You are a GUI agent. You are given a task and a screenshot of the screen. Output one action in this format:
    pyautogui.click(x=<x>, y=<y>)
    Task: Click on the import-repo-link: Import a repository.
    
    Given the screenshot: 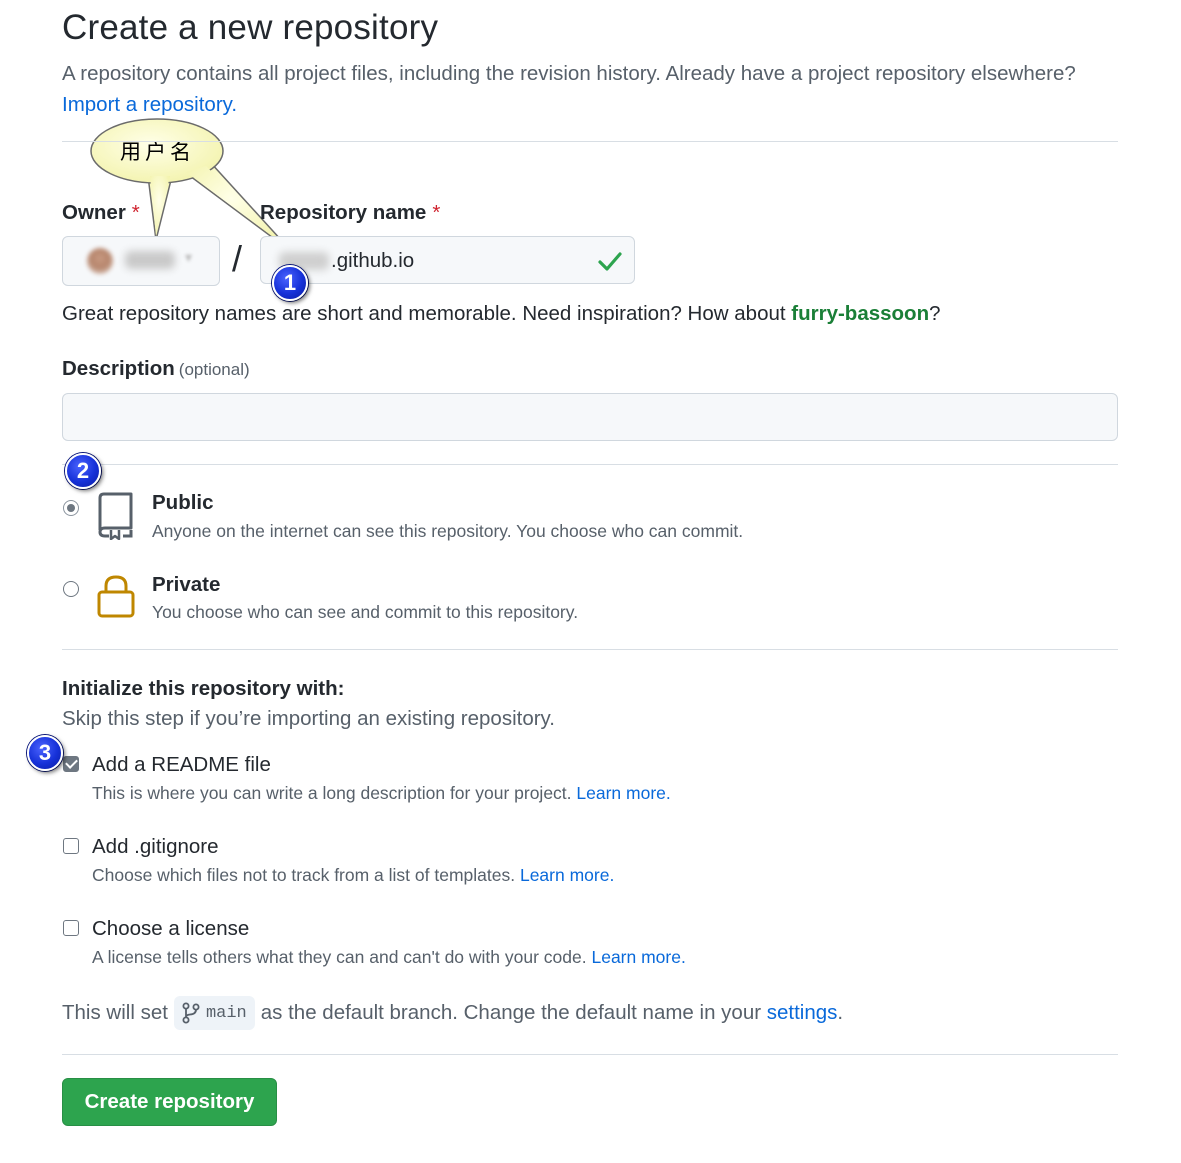 What is the action you would take?
    pyautogui.click(x=149, y=104)
    